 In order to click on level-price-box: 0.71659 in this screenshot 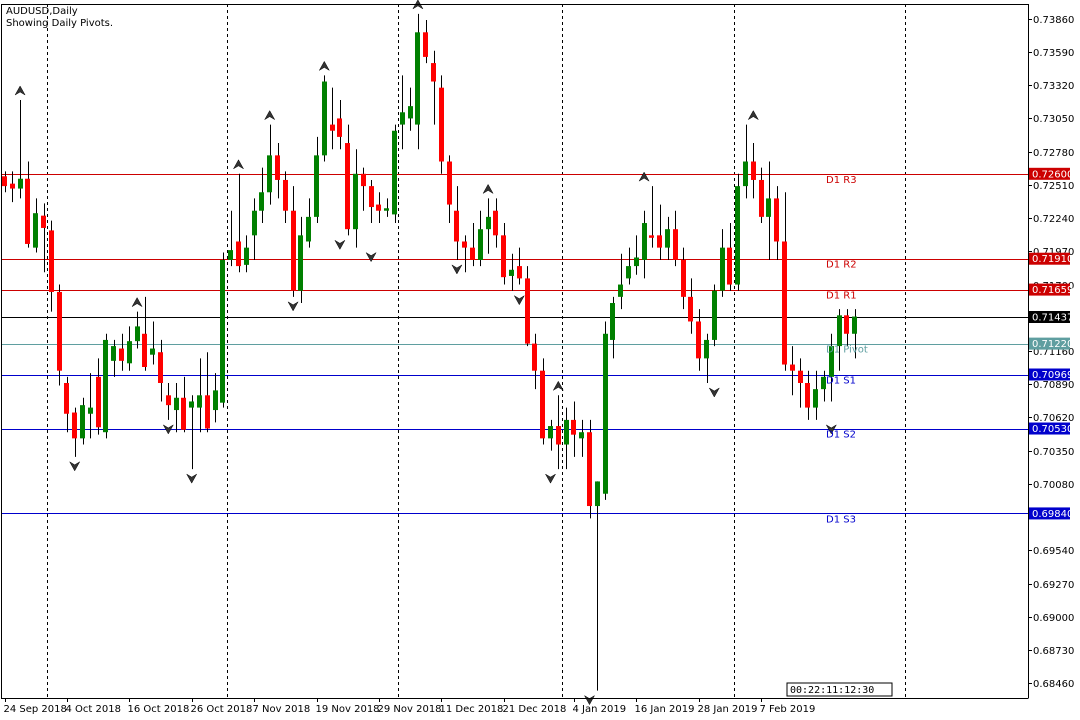, I will do `click(1051, 289)`.